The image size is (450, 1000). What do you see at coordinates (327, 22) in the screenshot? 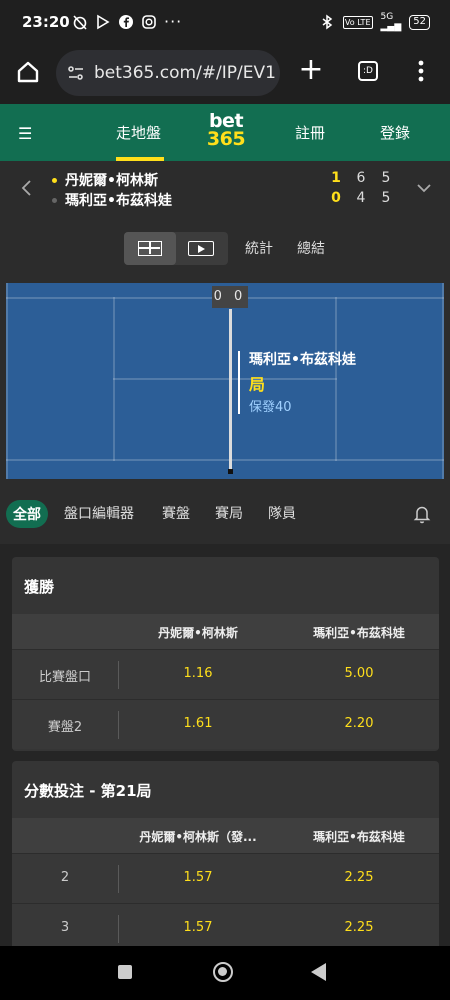
I see `bluetooth-icon` at bounding box center [327, 22].